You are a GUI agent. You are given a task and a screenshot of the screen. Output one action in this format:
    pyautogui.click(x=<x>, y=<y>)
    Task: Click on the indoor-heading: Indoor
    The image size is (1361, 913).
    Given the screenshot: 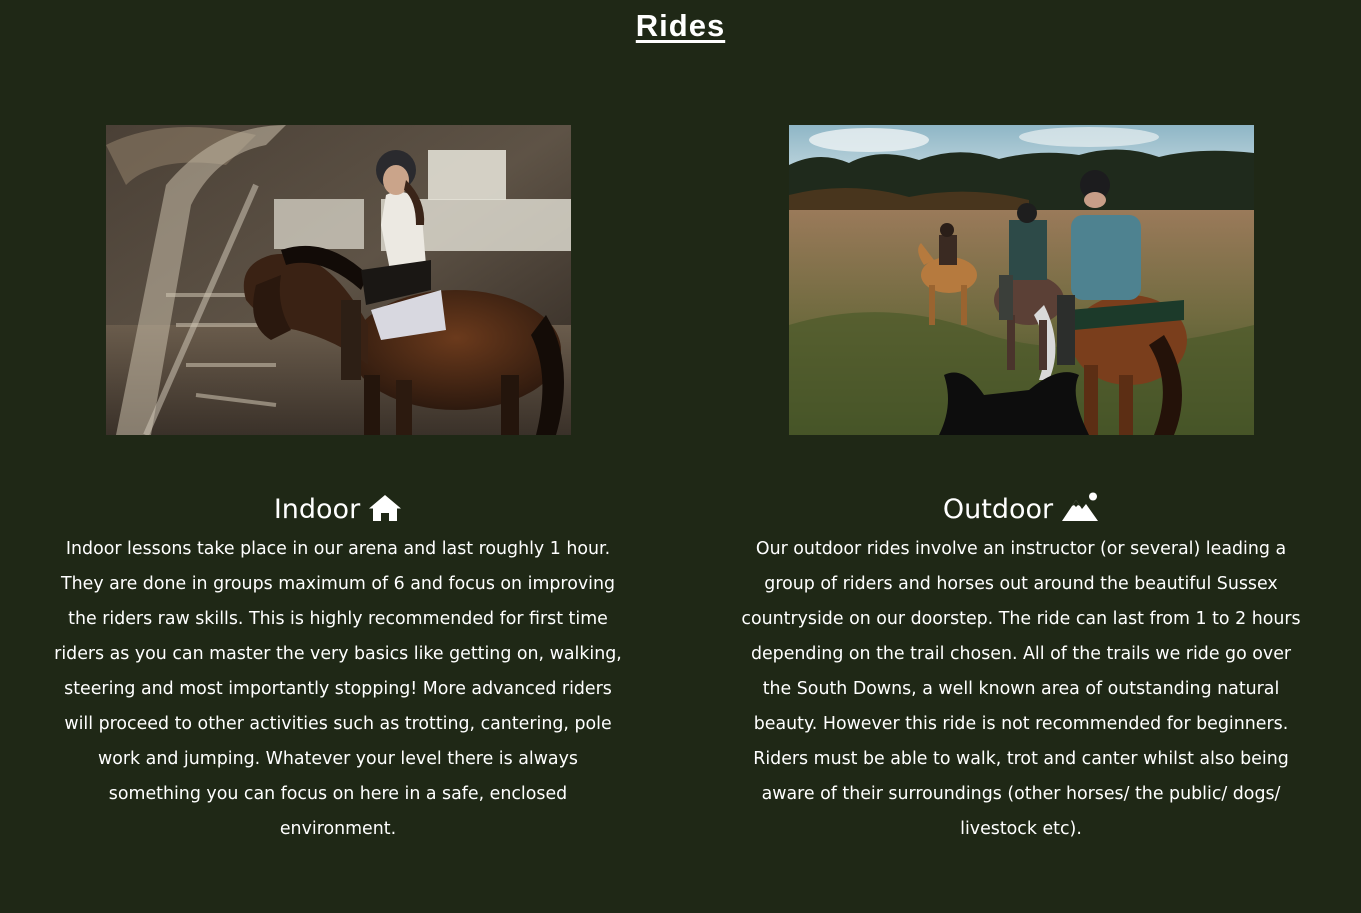 What is the action you would take?
    pyautogui.click(x=338, y=512)
    